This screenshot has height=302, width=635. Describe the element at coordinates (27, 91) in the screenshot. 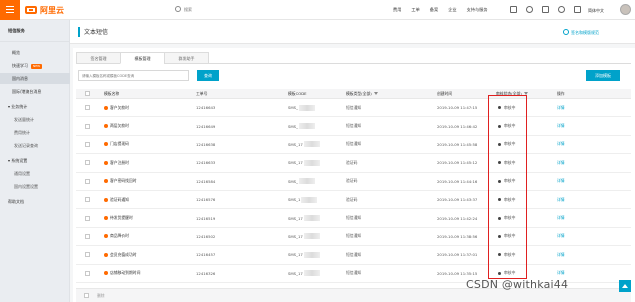

I see `sidebar-item-label: 国际/港澳台消息` at that location.